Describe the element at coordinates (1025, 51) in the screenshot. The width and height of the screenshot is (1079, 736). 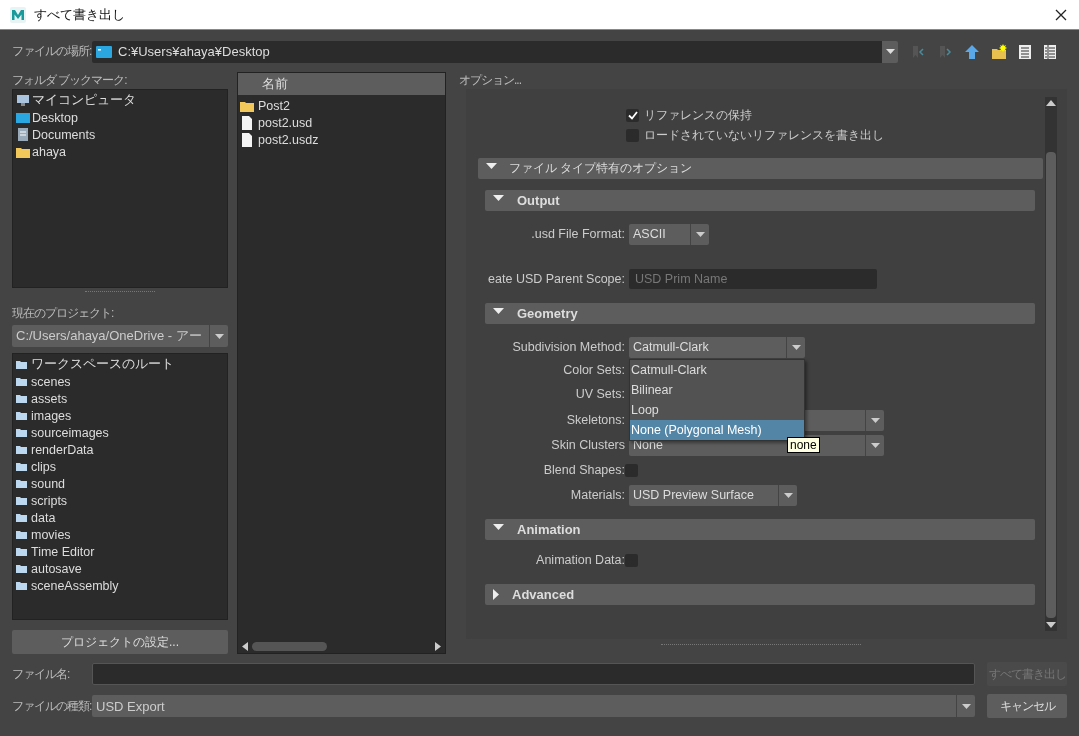
I see `list-view-icon` at that location.